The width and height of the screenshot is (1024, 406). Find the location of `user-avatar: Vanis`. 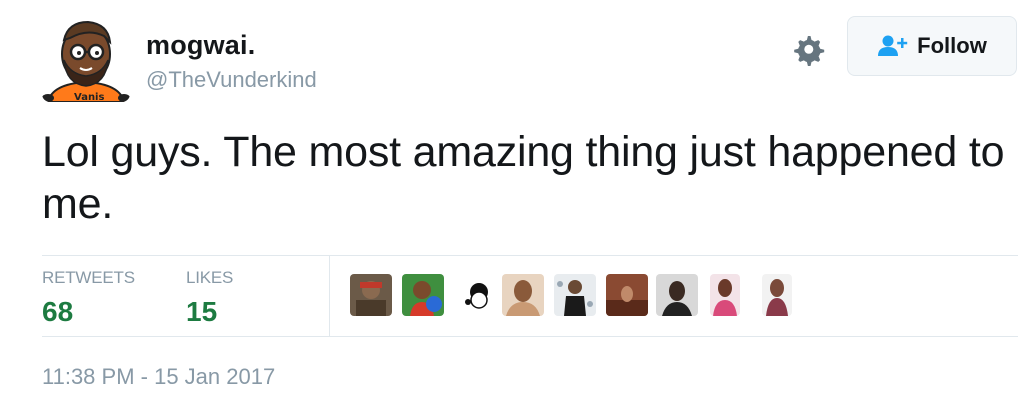

user-avatar: Vanis is located at coordinates (86, 58).